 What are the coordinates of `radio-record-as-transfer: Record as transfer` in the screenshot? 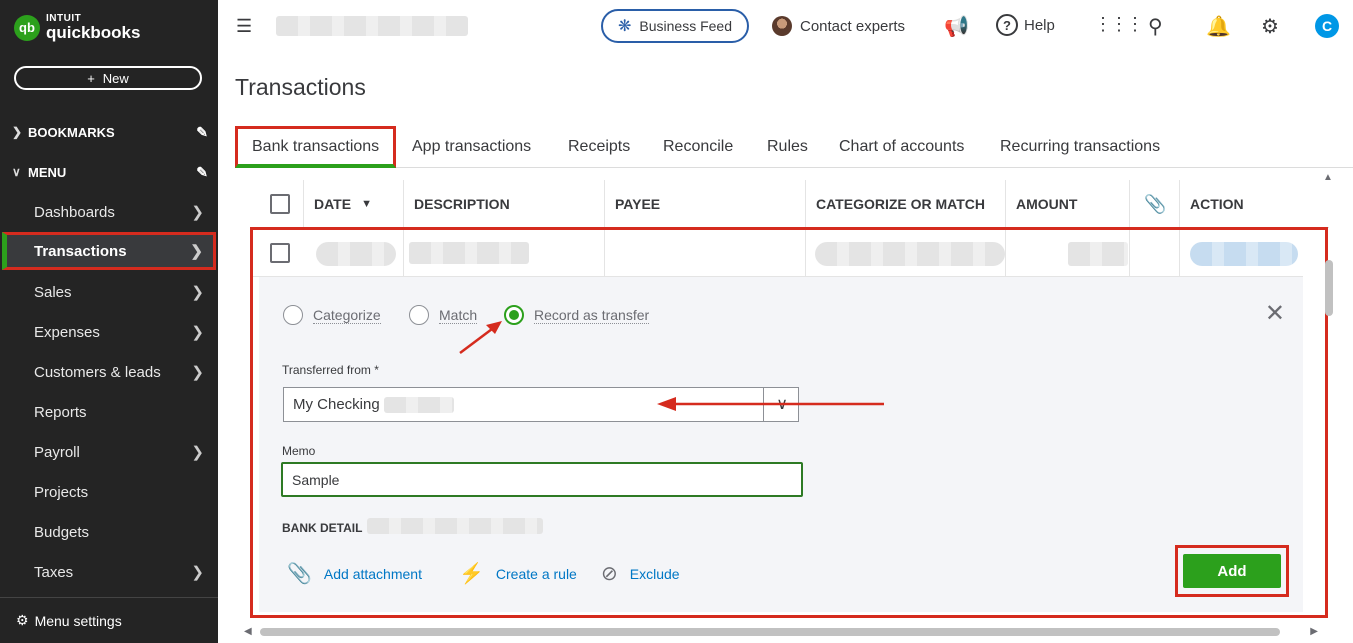 It's located at (577, 315).